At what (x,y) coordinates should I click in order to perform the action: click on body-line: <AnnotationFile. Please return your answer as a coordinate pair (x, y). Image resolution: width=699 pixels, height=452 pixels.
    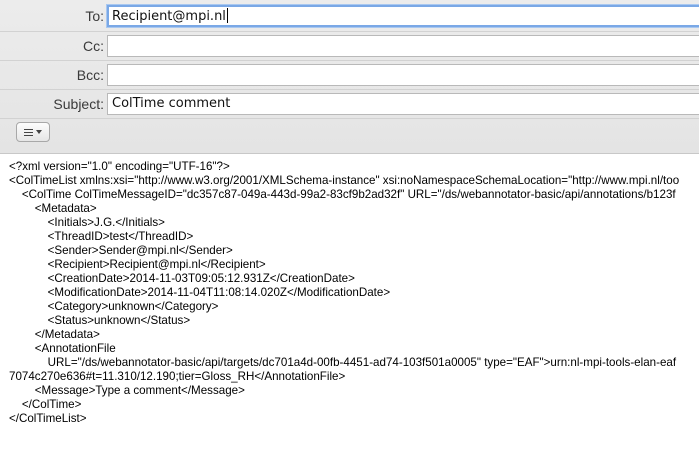
    Looking at the image, I should click on (62, 348).